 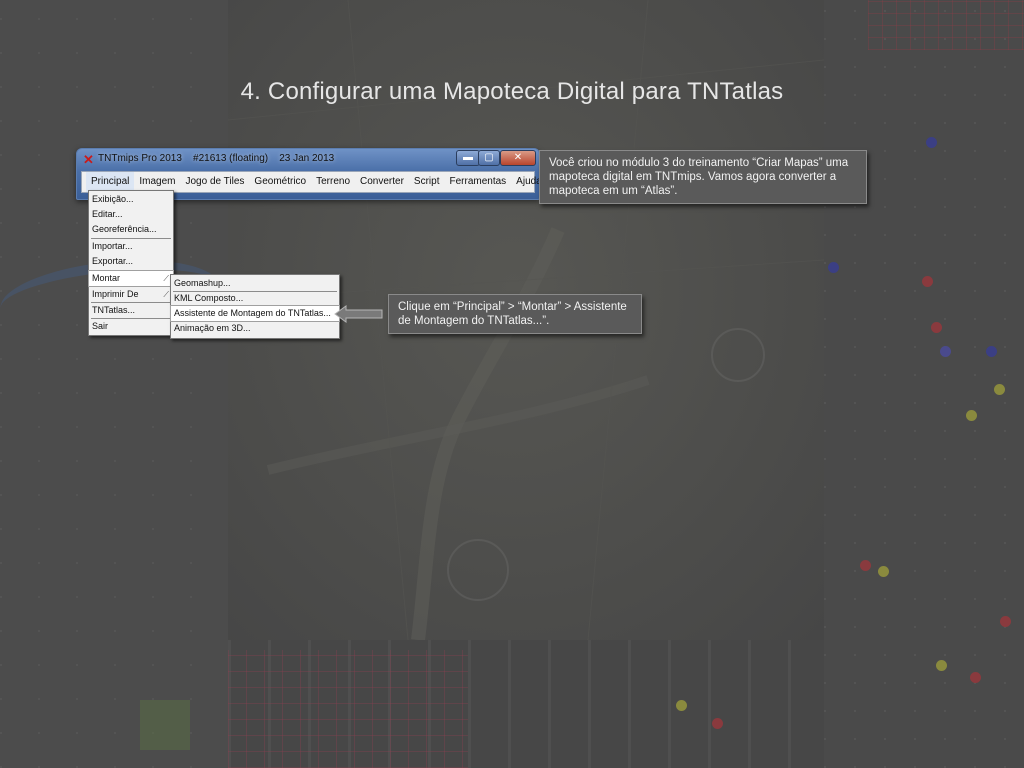 What do you see at coordinates (88, 159) in the screenshot?
I see `tntmips-app-icon` at bounding box center [88, 159].